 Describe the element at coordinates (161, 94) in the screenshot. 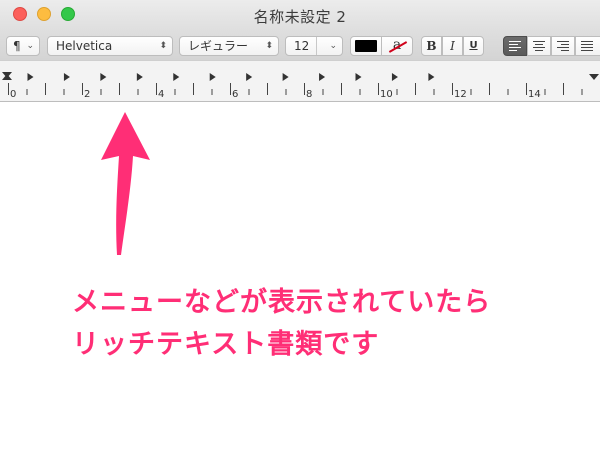

I see `ruler-label: 4` at that location.